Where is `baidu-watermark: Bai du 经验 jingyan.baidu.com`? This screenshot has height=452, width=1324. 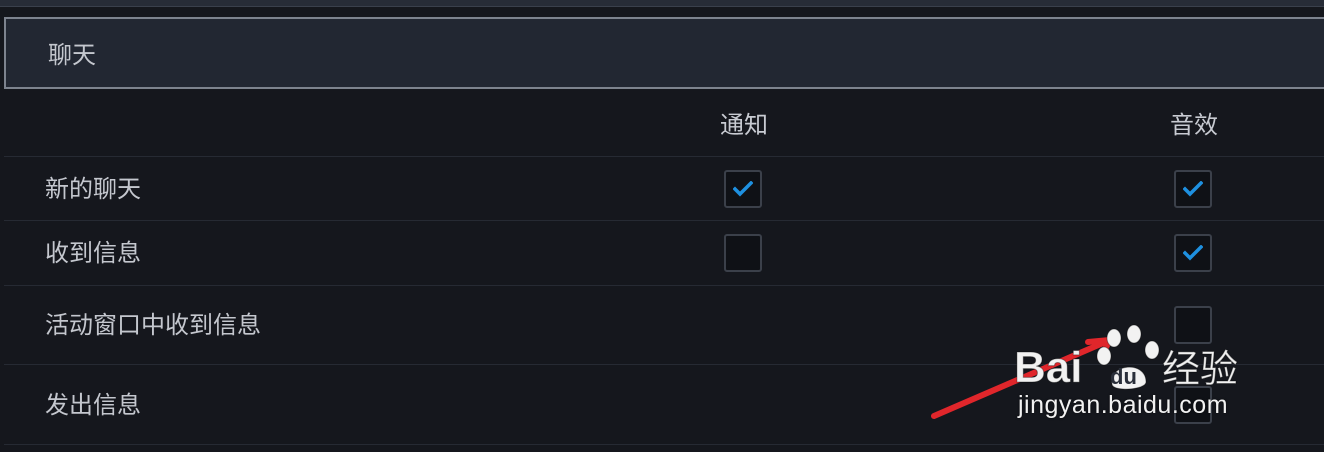 baidu-watermark: Bai du 经验 jingyan.baidu.com is located at coordinates (1132, 370).